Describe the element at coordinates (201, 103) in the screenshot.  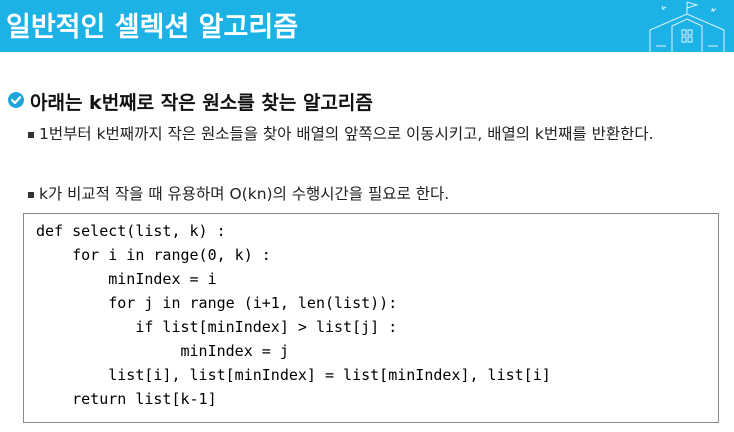
I see `section-subtitle: 아래는 k번째로 작은 원소를 찾는 알고리즘` at that location.